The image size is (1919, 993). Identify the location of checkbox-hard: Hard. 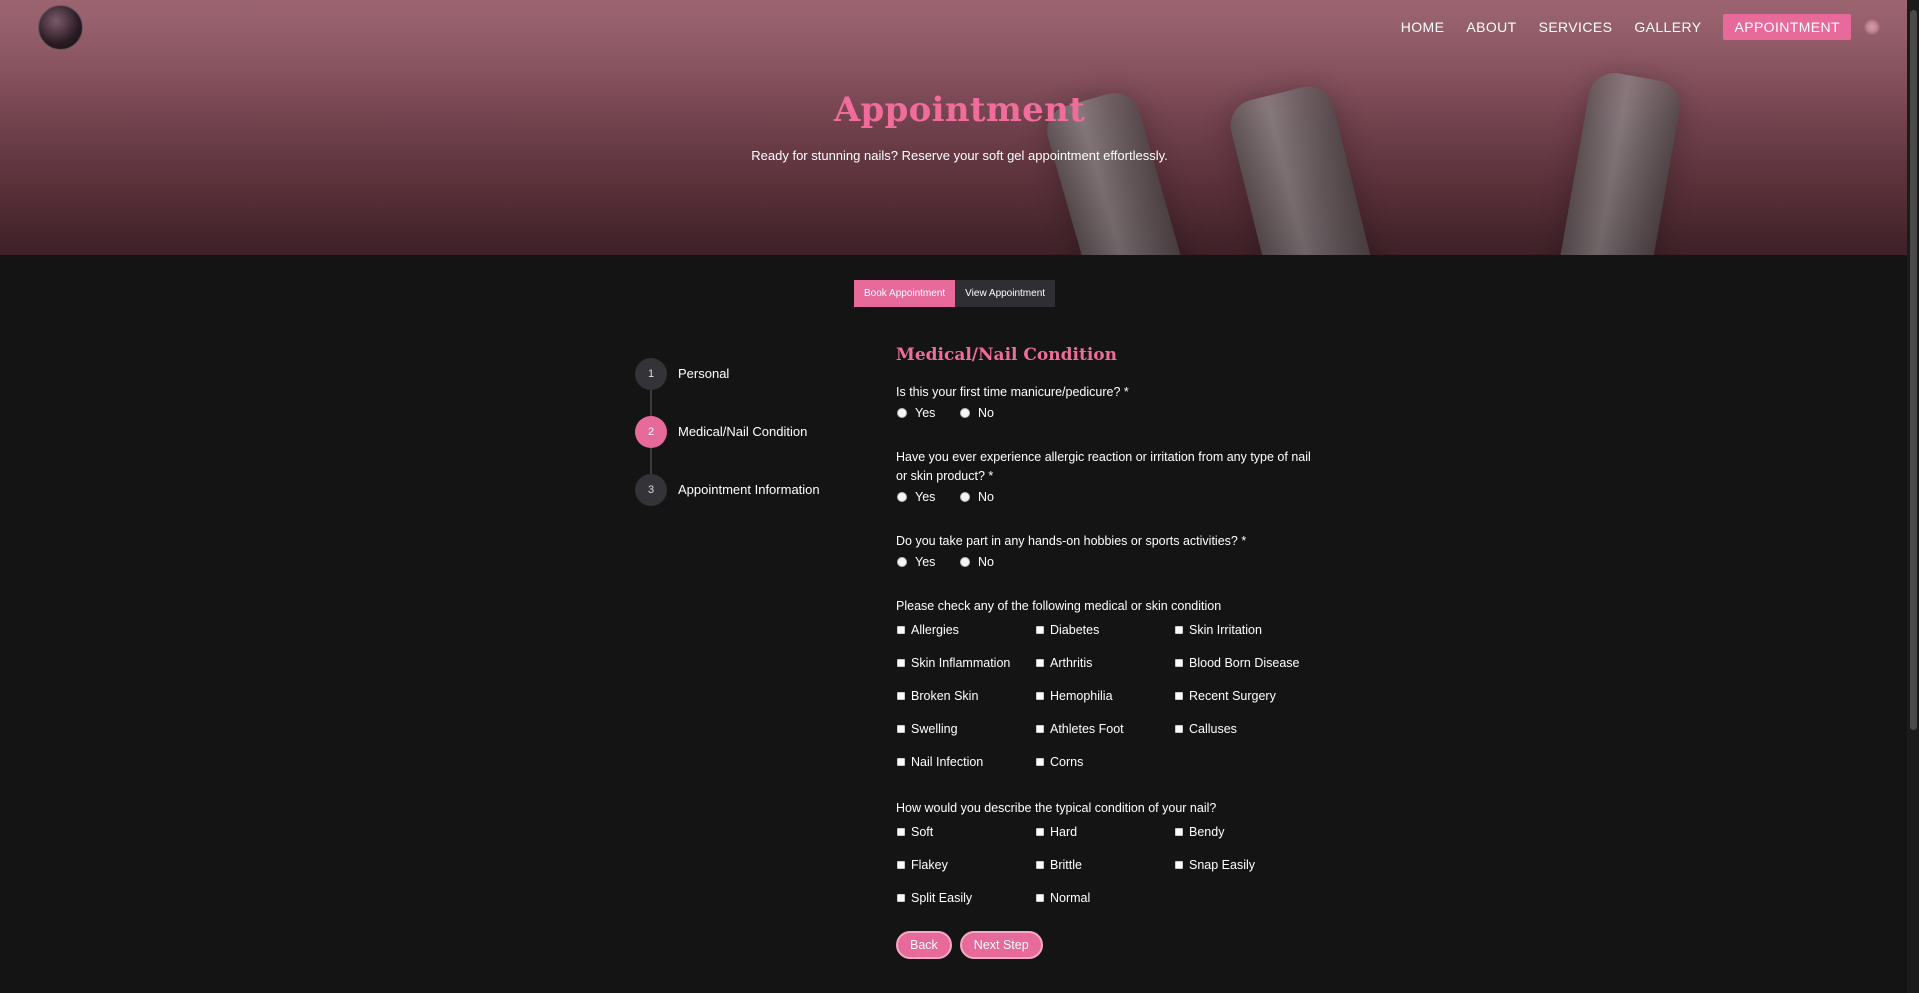
(1104, 831).